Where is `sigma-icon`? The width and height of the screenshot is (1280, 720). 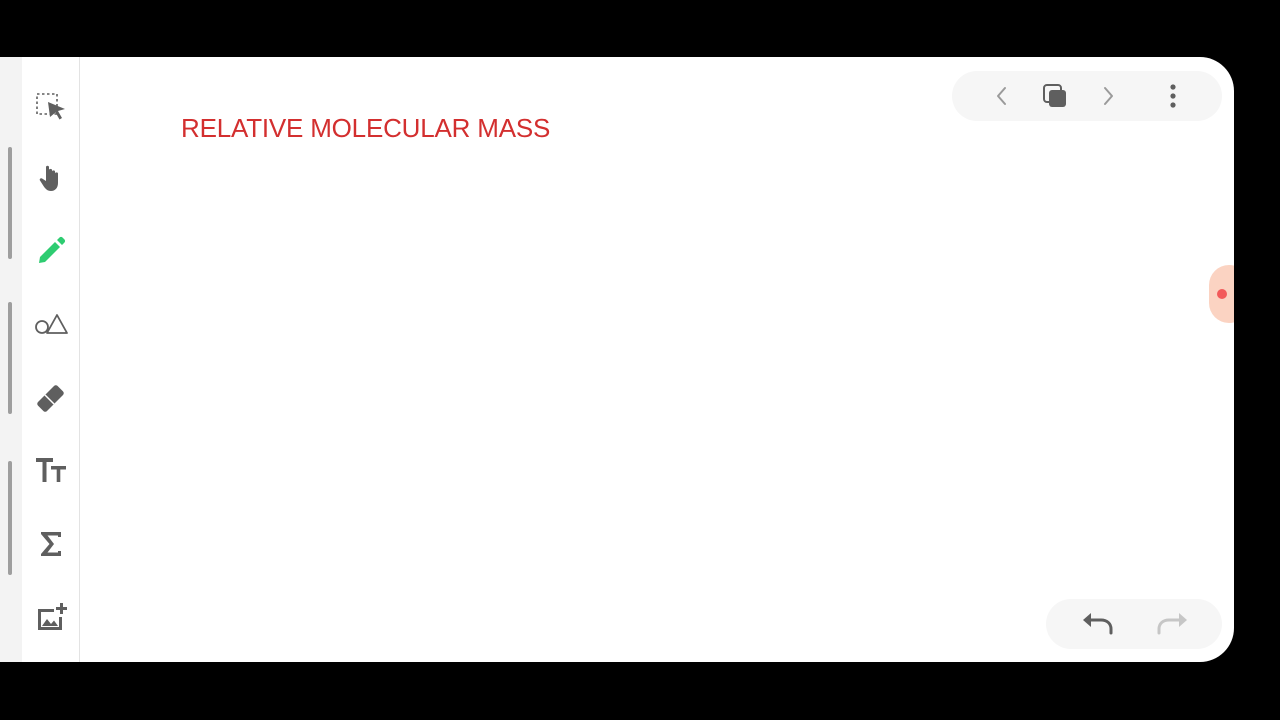 sigma-icon is located at coordinates (51, 544).